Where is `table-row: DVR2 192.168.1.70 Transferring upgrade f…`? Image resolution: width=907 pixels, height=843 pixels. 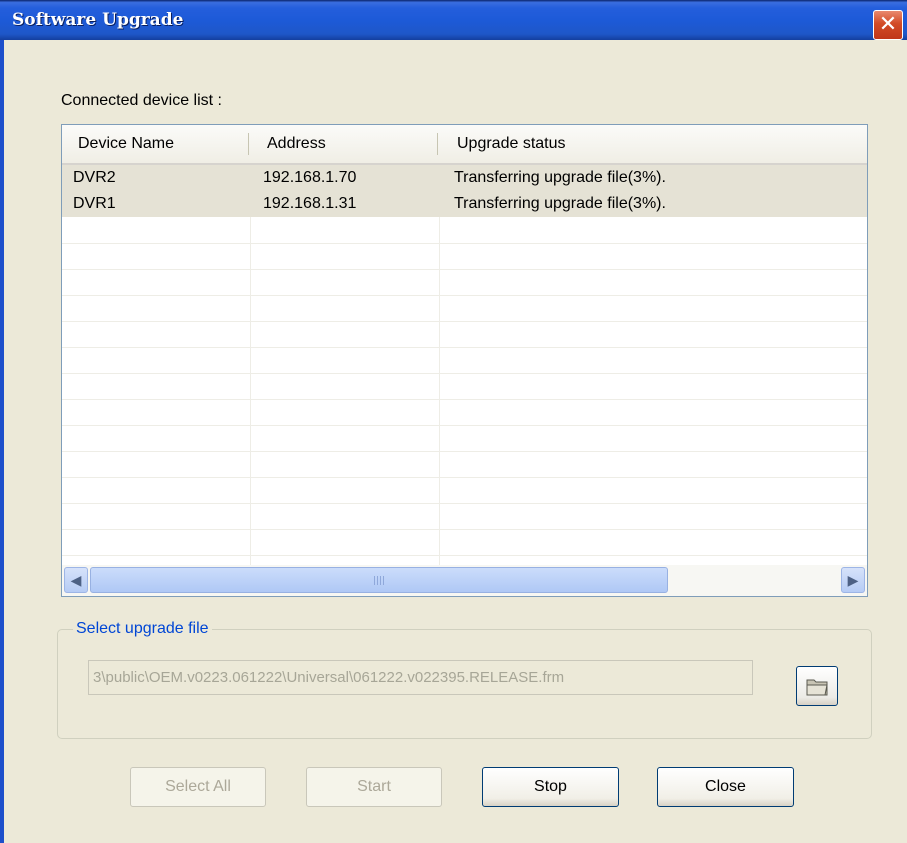
table-row: DVR2 192.168.1.70 Transferring upgrade f… is located at coordinates (464, 178).